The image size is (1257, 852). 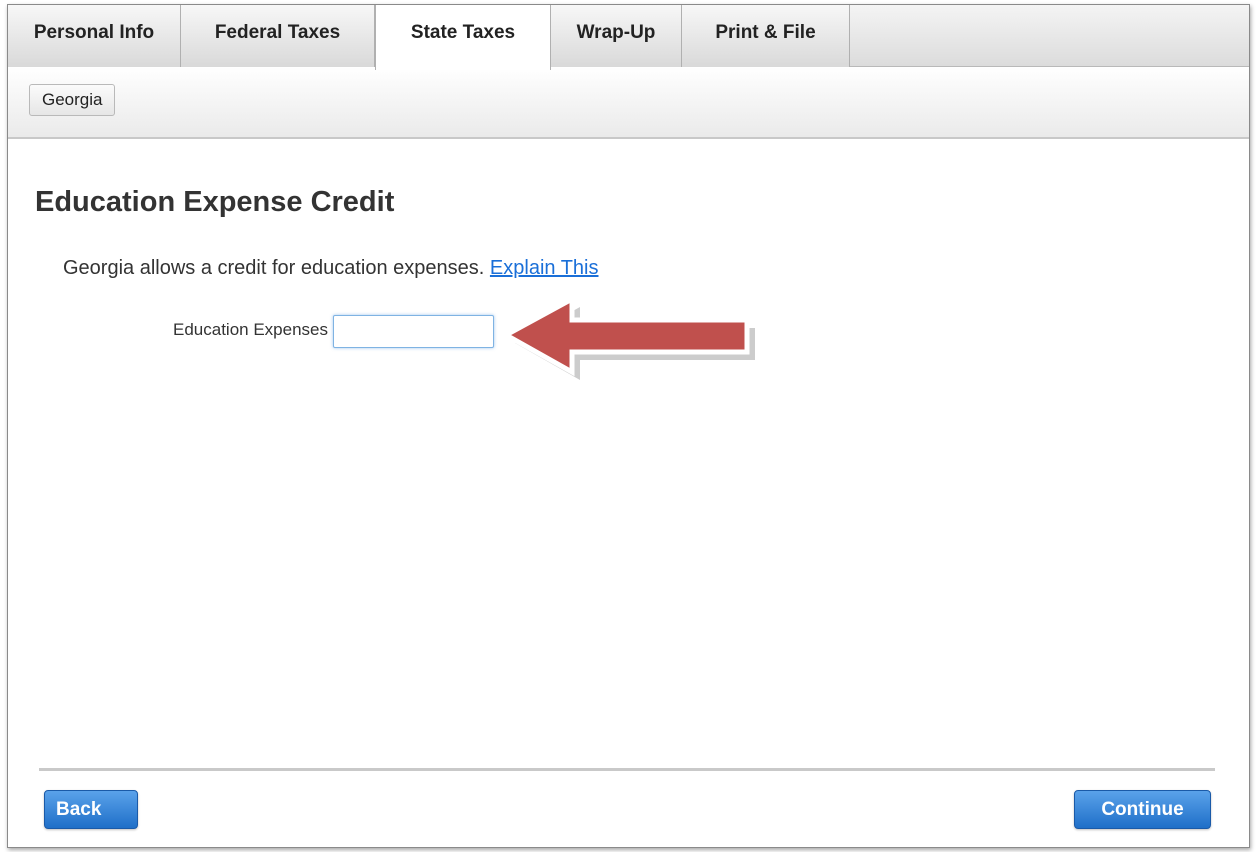 I want to click on left-arrow-icon, so click(x=627, y=337).